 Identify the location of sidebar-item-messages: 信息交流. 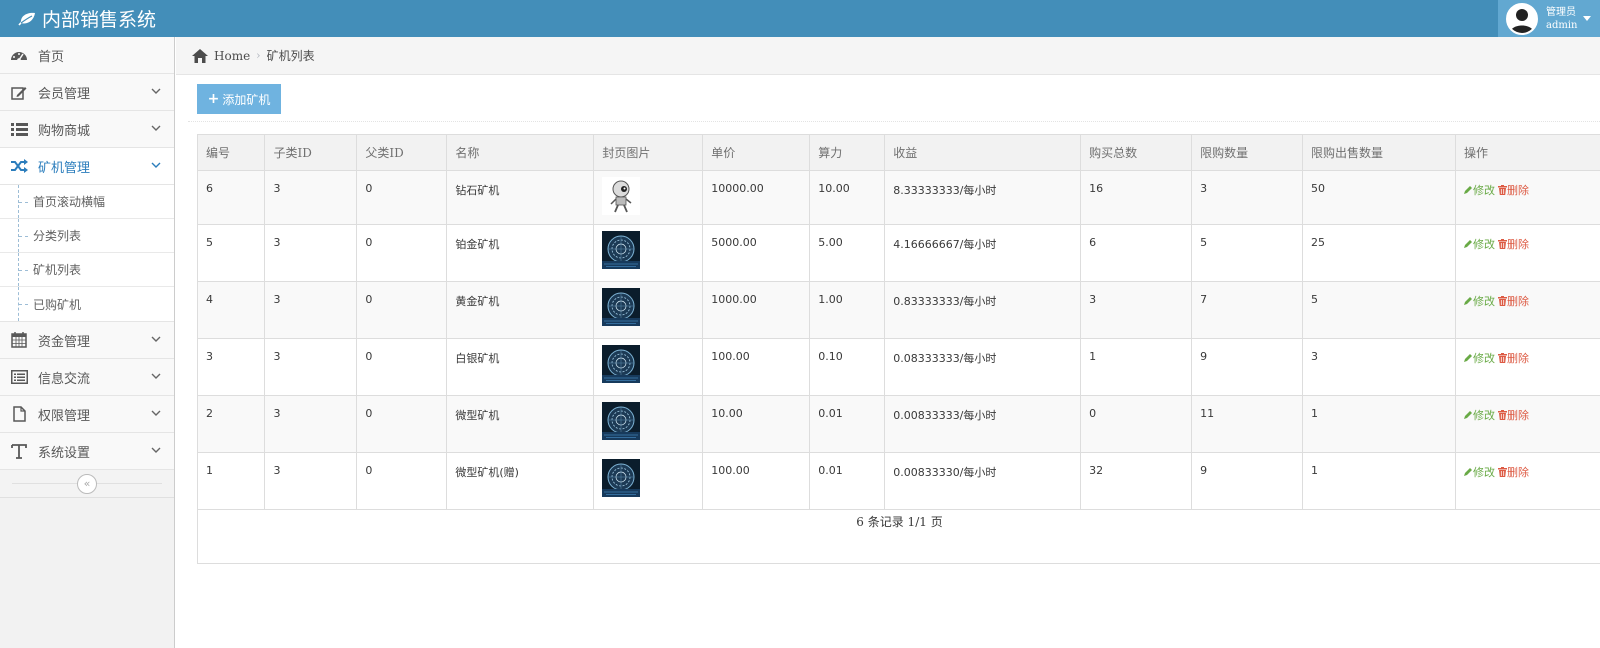
(87, 377).